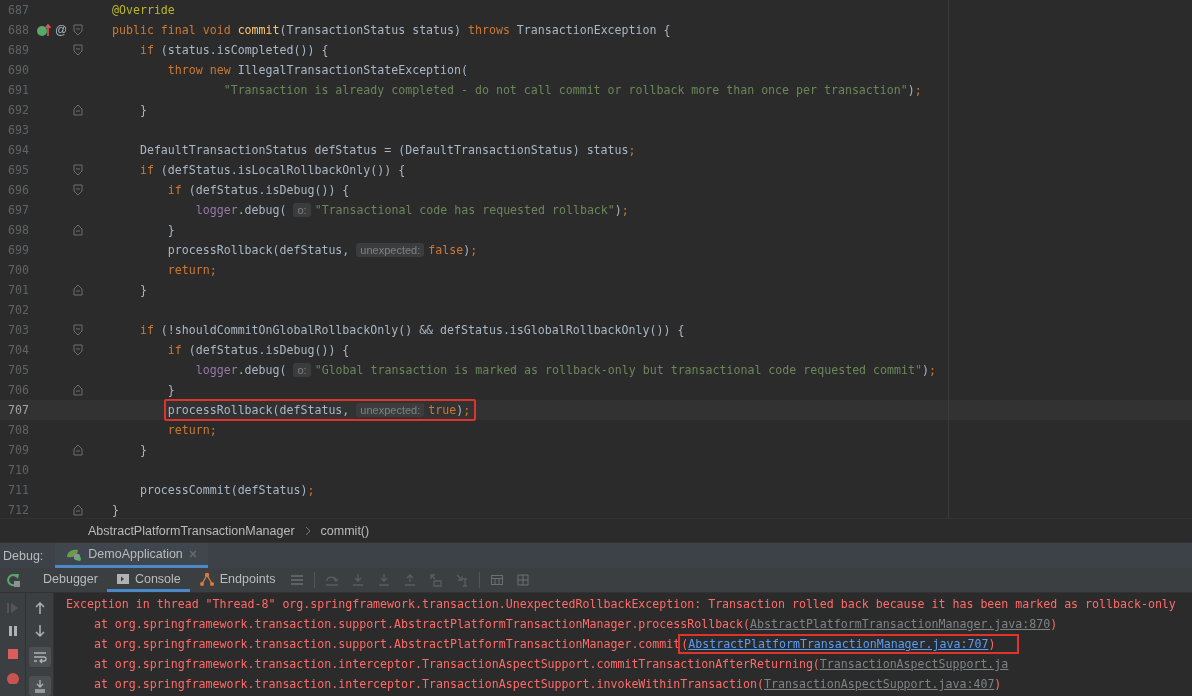  Describe the element at coordinates (131, 555) in the screenshot. I see `run-tab: DemoApplication` at that location.